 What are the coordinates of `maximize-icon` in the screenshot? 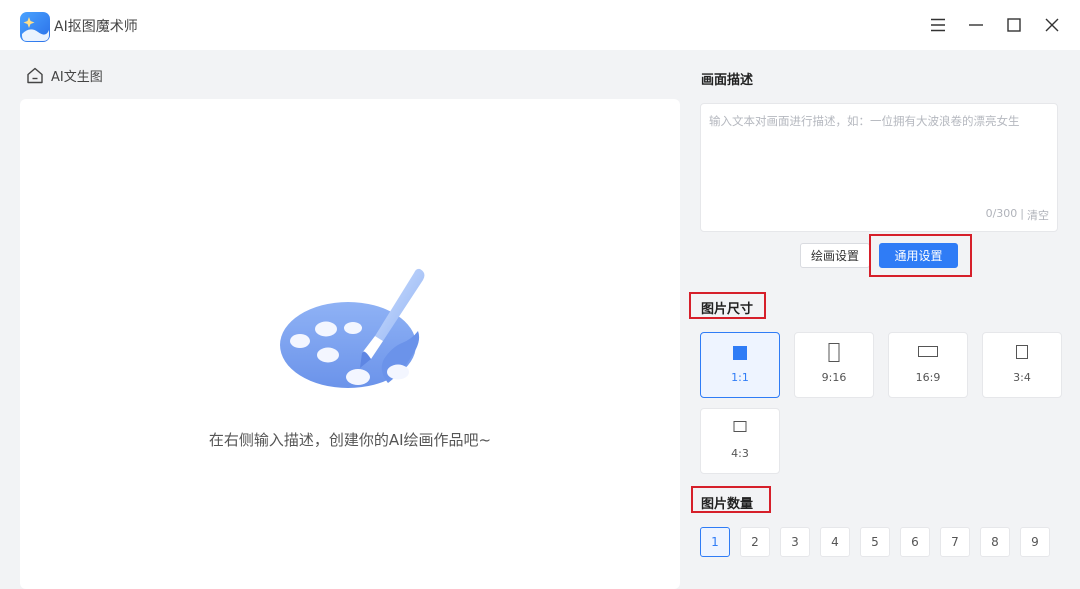 It's located at (1014, 25).